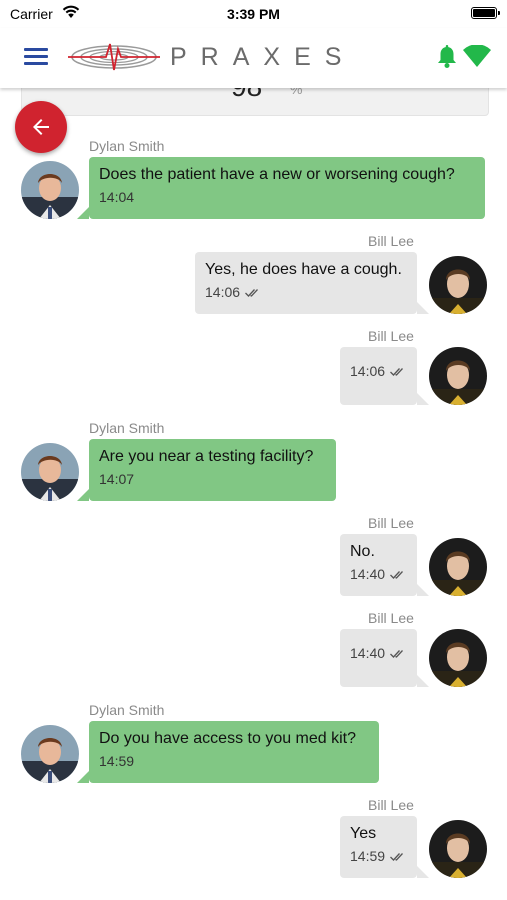 Image resolution: width=507 pixels, height=900 pixels. I want to click on status-bar: Carrier 3:39 PM, so click(253, 14).